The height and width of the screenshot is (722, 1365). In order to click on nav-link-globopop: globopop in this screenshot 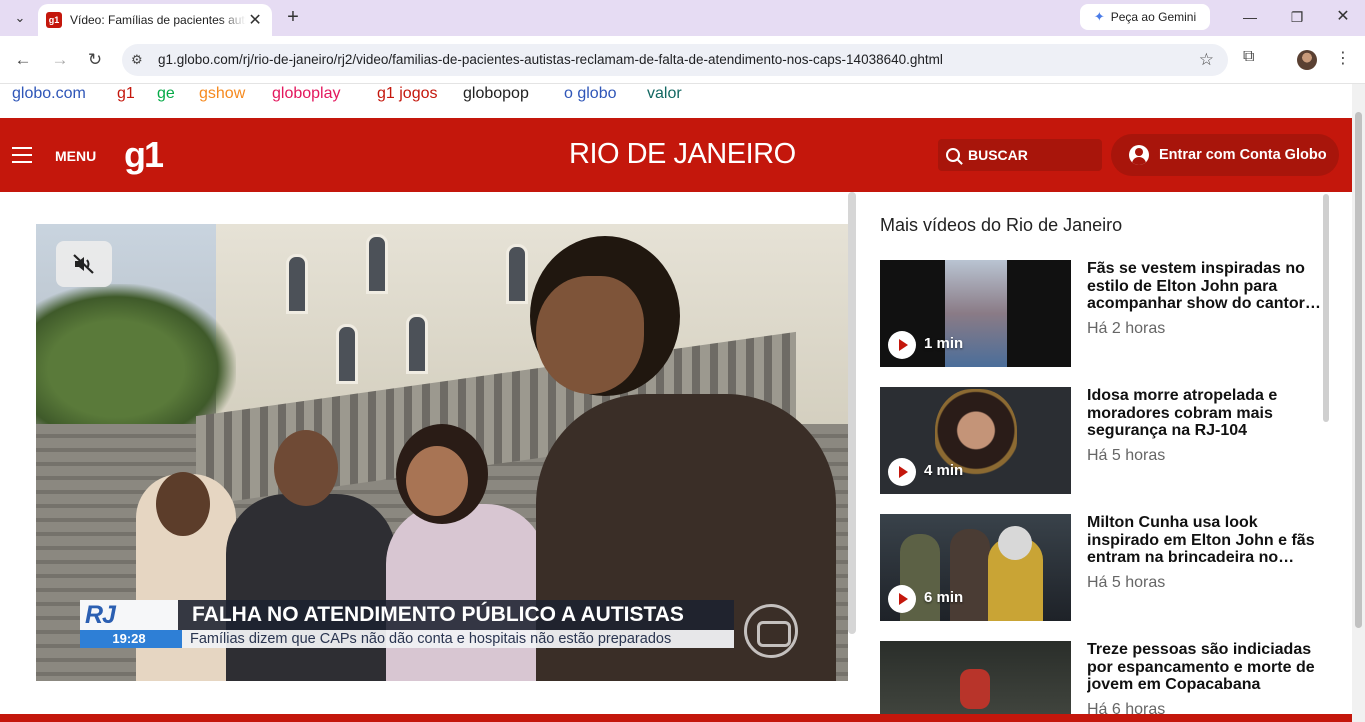, I will do `click(496, 94)`.